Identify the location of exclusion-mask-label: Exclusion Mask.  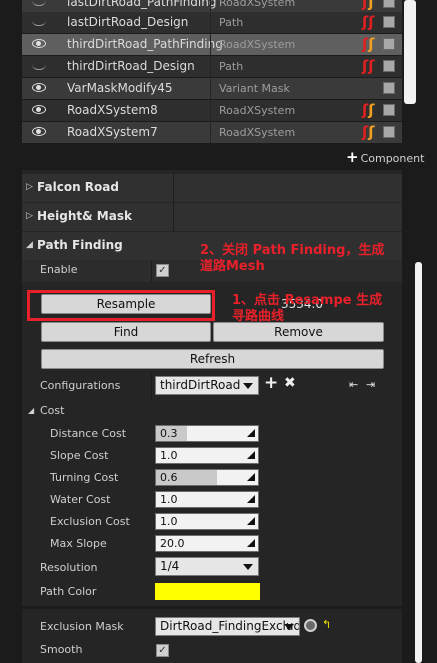
(82, 626).